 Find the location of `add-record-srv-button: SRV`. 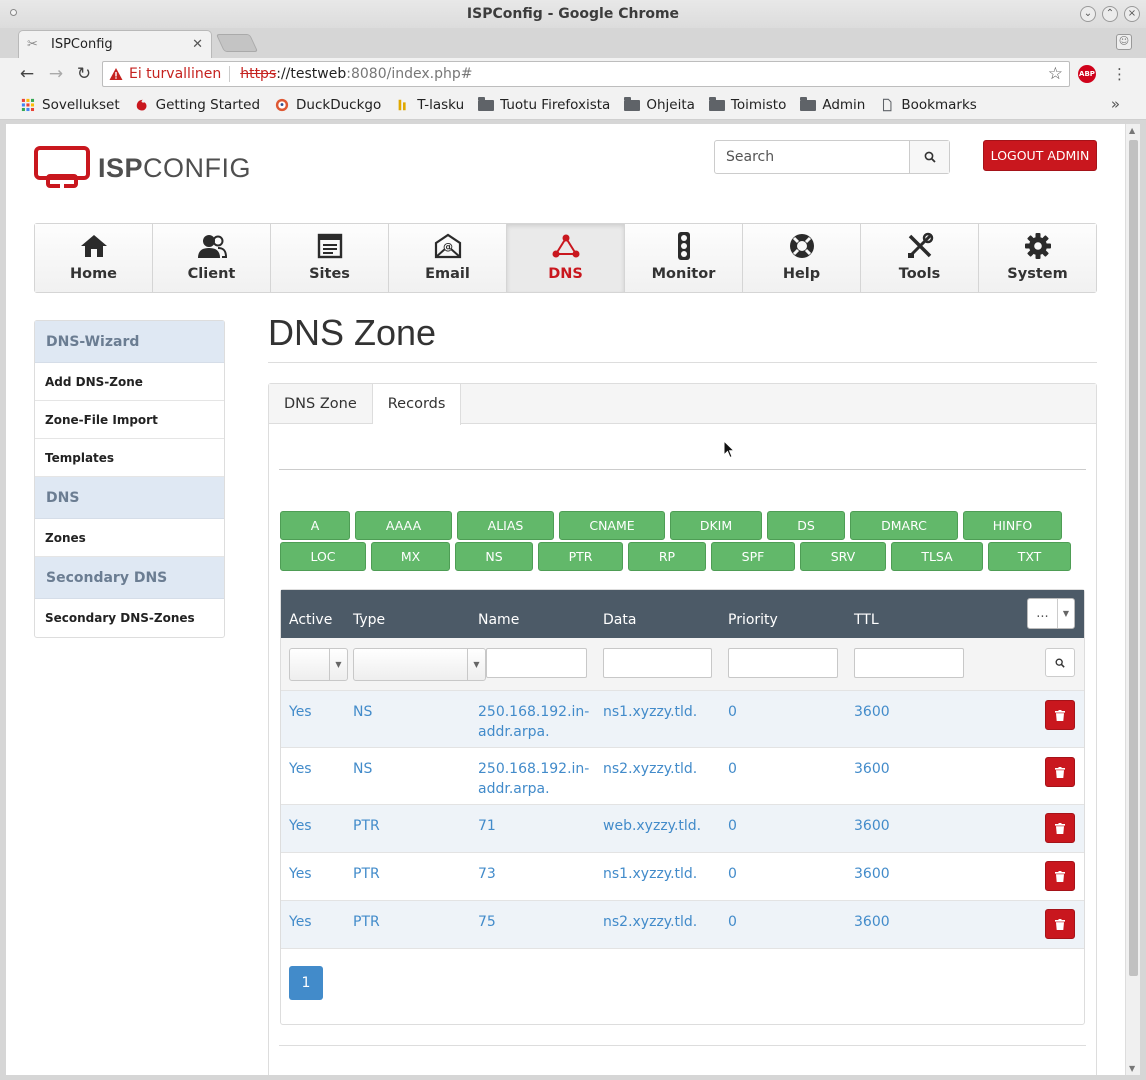

add-record-srv-button: SRV is located at coordinates (843, 556).